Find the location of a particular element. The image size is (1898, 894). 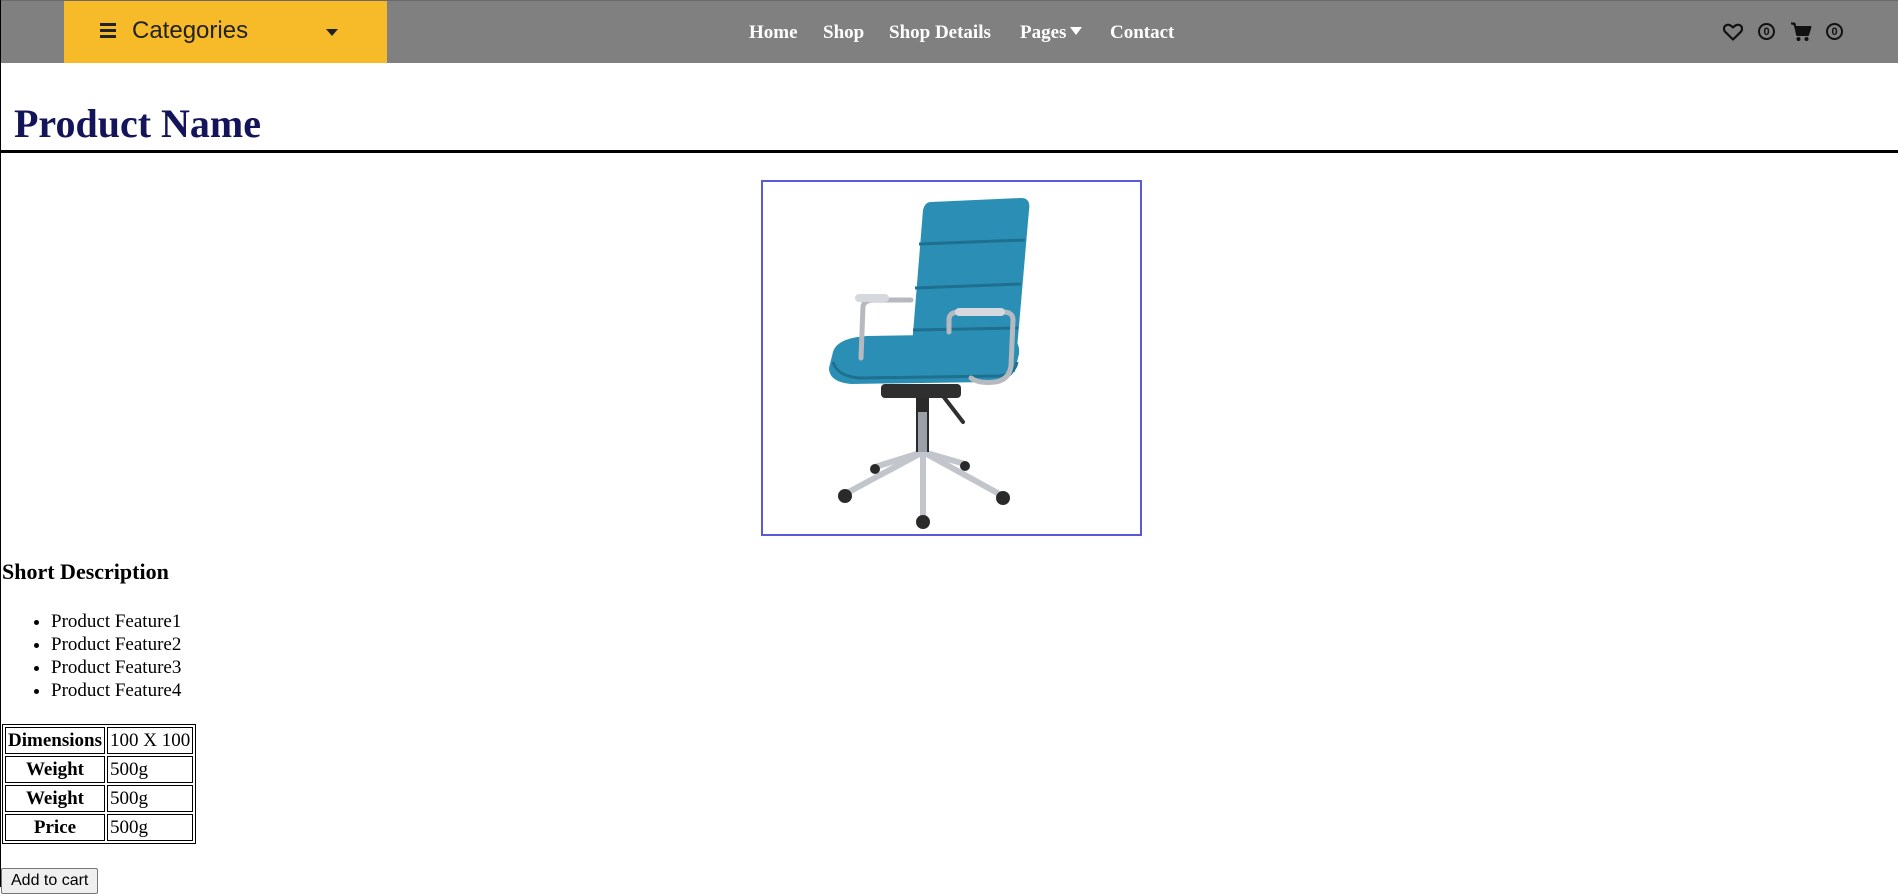

product-title: Product Name is located at coordinates (137, 123).